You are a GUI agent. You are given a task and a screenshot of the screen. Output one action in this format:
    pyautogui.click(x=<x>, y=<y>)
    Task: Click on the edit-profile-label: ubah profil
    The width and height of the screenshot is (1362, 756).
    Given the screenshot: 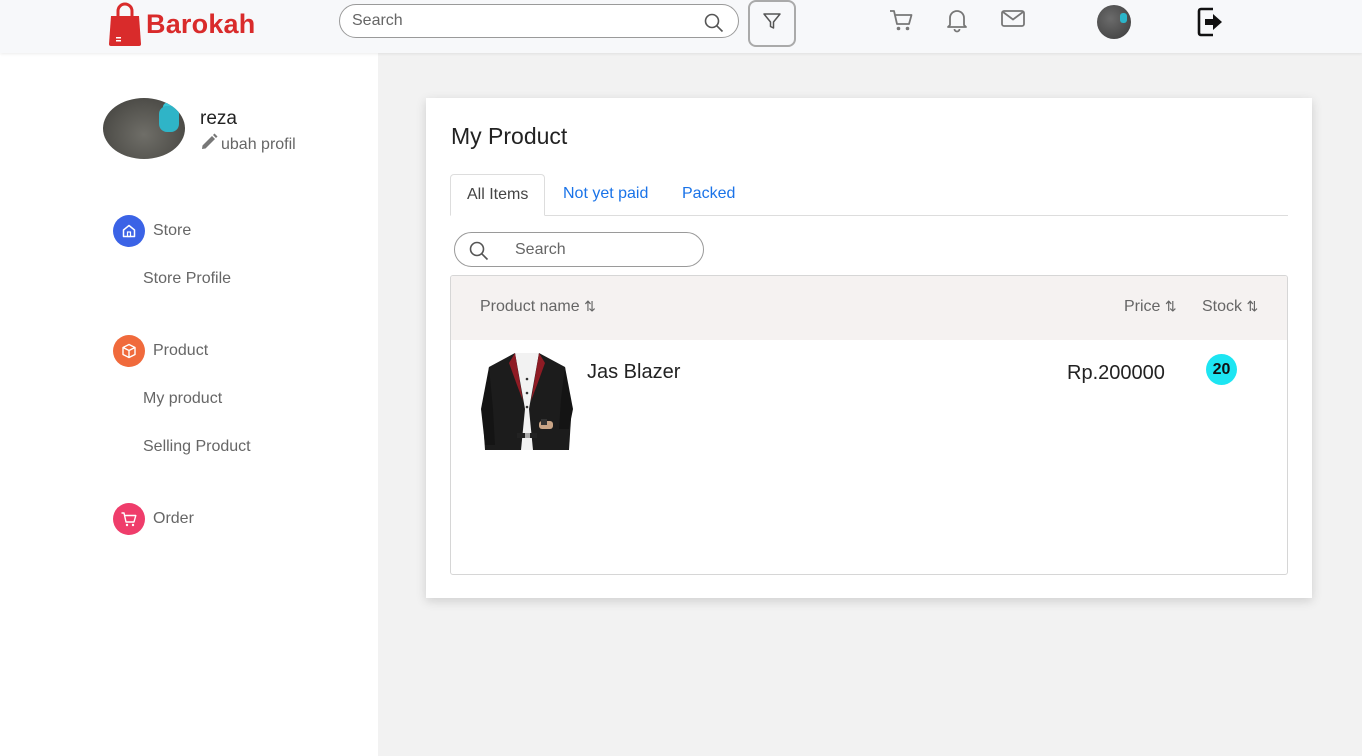 What is the action you would take?
    pyautogui.click(x=258, y=144)
    